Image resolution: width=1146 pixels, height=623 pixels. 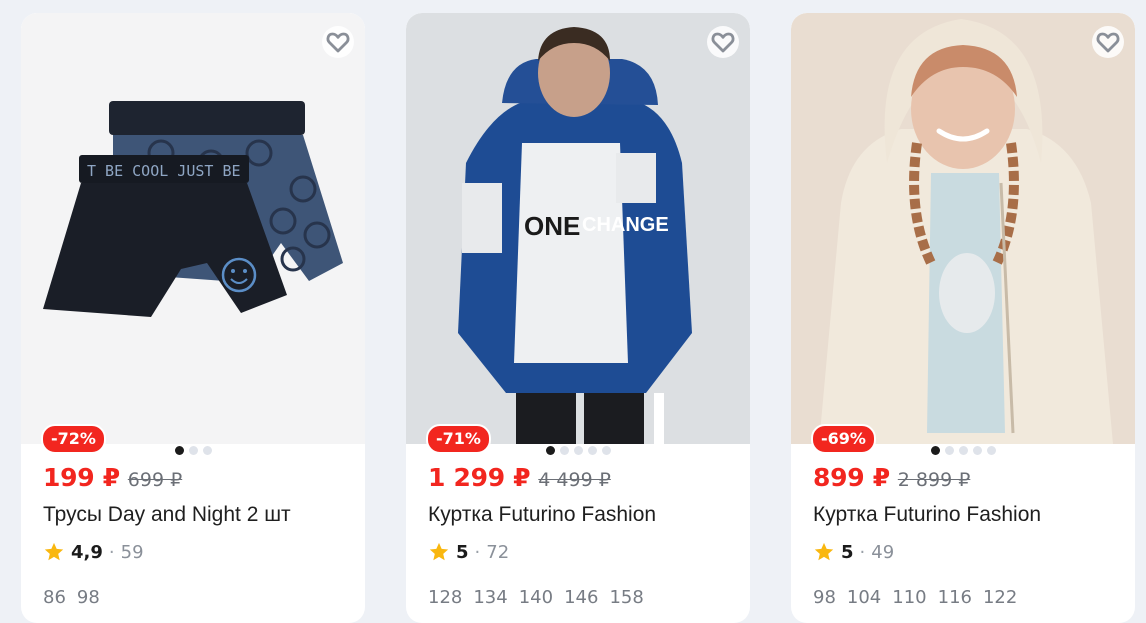 What do you see at coordinates (81, 477) in the screenshot?
I see `current-price: 199 ₽` at bounding box center [81, 477].